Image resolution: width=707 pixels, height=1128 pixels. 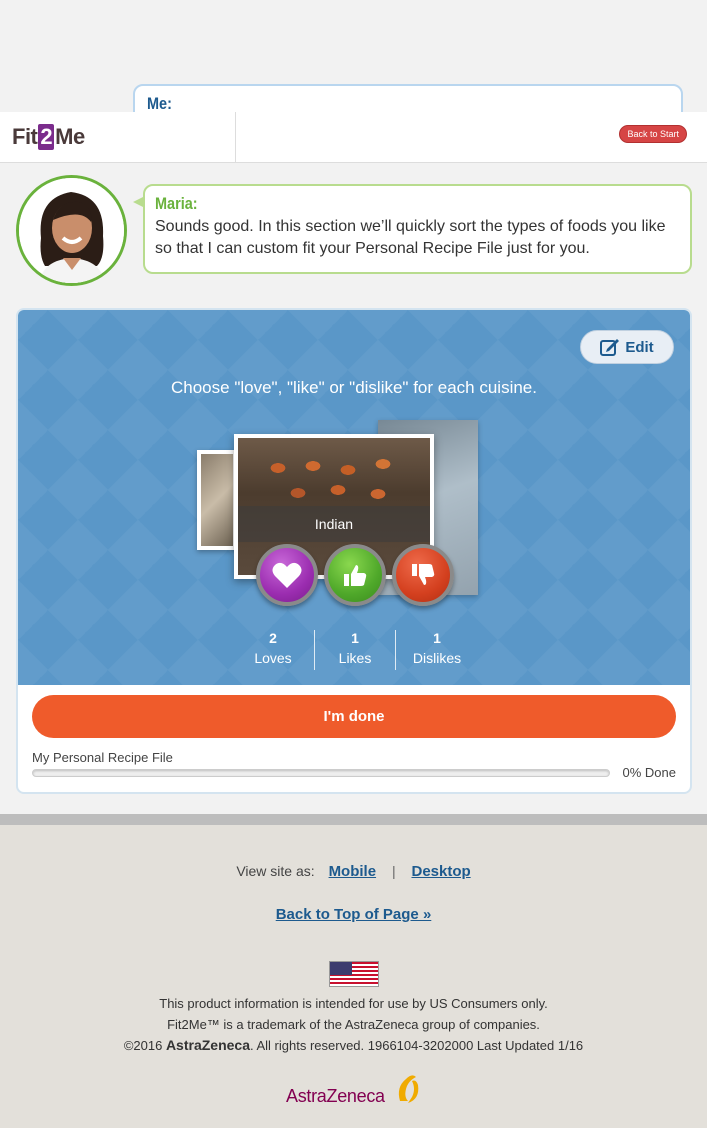 I want to click on recipe-progress-text: 0% Done, so click(x=649, y=772).